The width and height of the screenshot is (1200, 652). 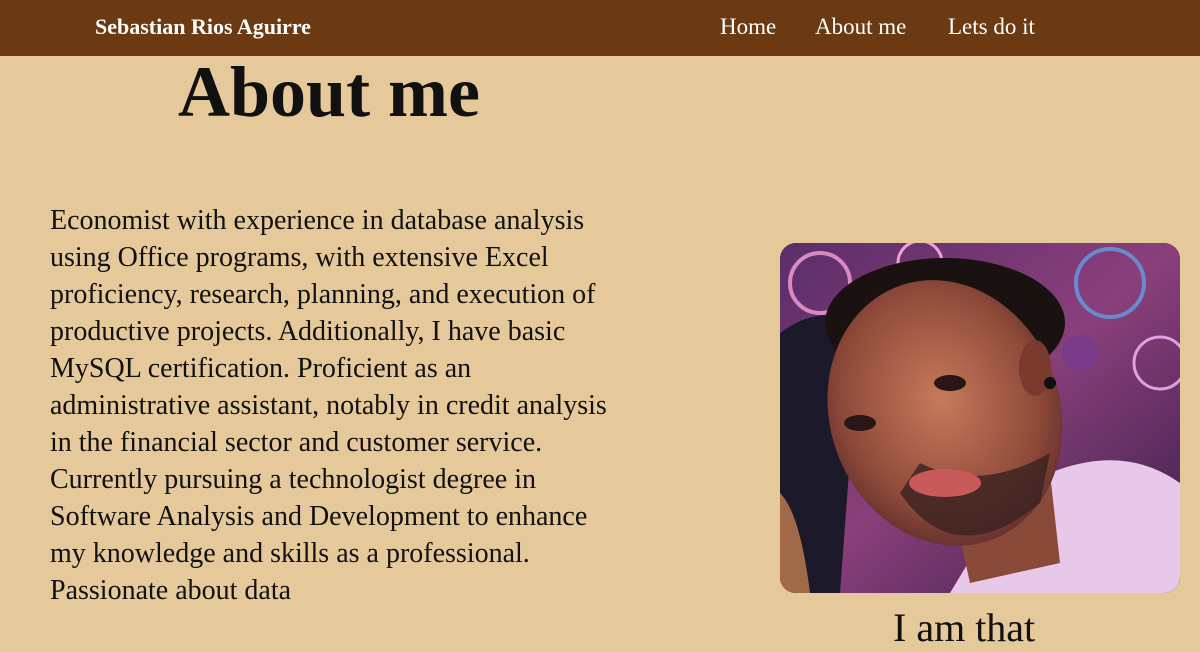 What do you see at coordinates (991, 27) in the screenshot?
I see `nav-link-lets-do-it: Lets do it` at bounding box center [991, 27].